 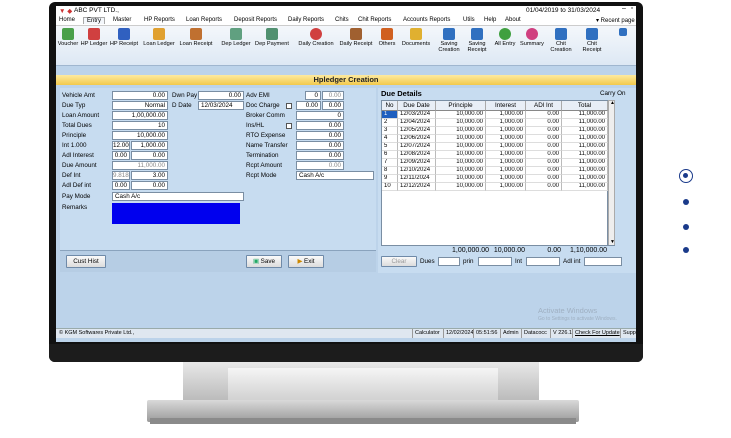 What do you see at coordinates (196, 37) in the screenshot?
I see `ribbon-loan-receipt: Loan Receipt` at bounding box center [196, 37].